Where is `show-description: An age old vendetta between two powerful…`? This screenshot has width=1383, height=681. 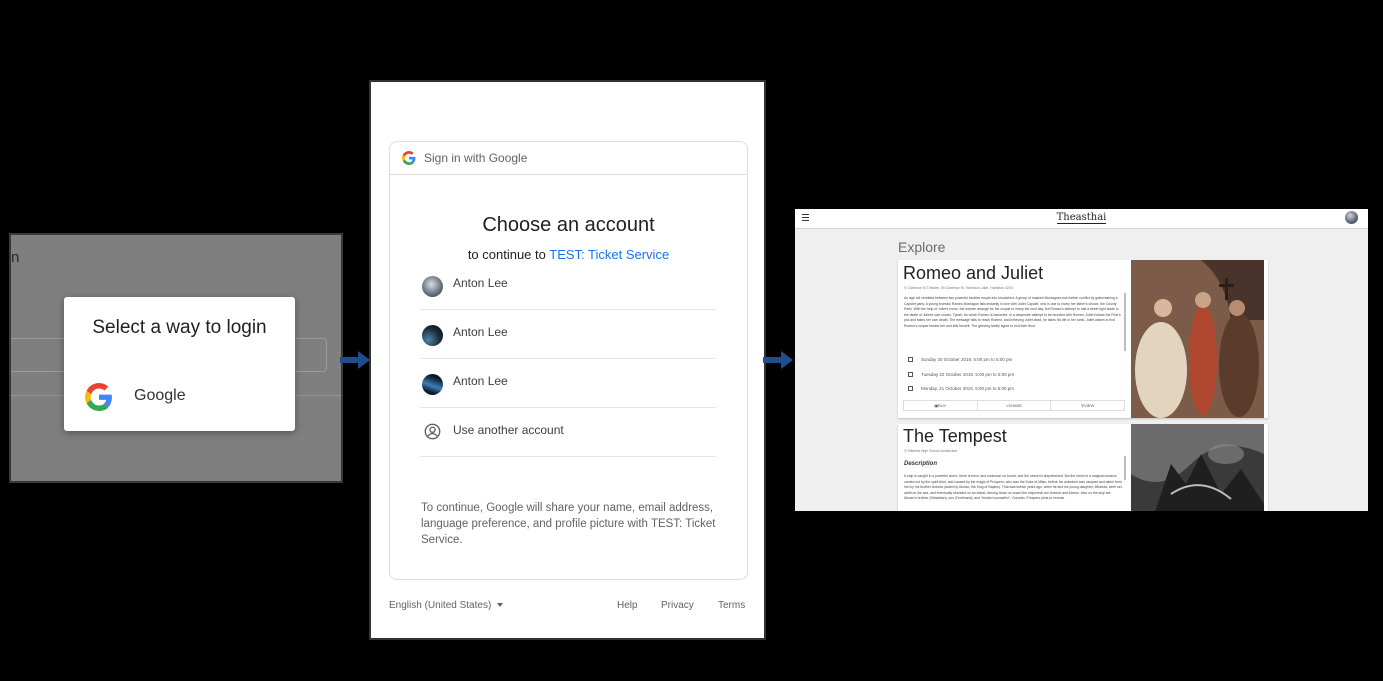 show-description: An age old vendetta between two powerful… is located at coordinates (1012, 312).